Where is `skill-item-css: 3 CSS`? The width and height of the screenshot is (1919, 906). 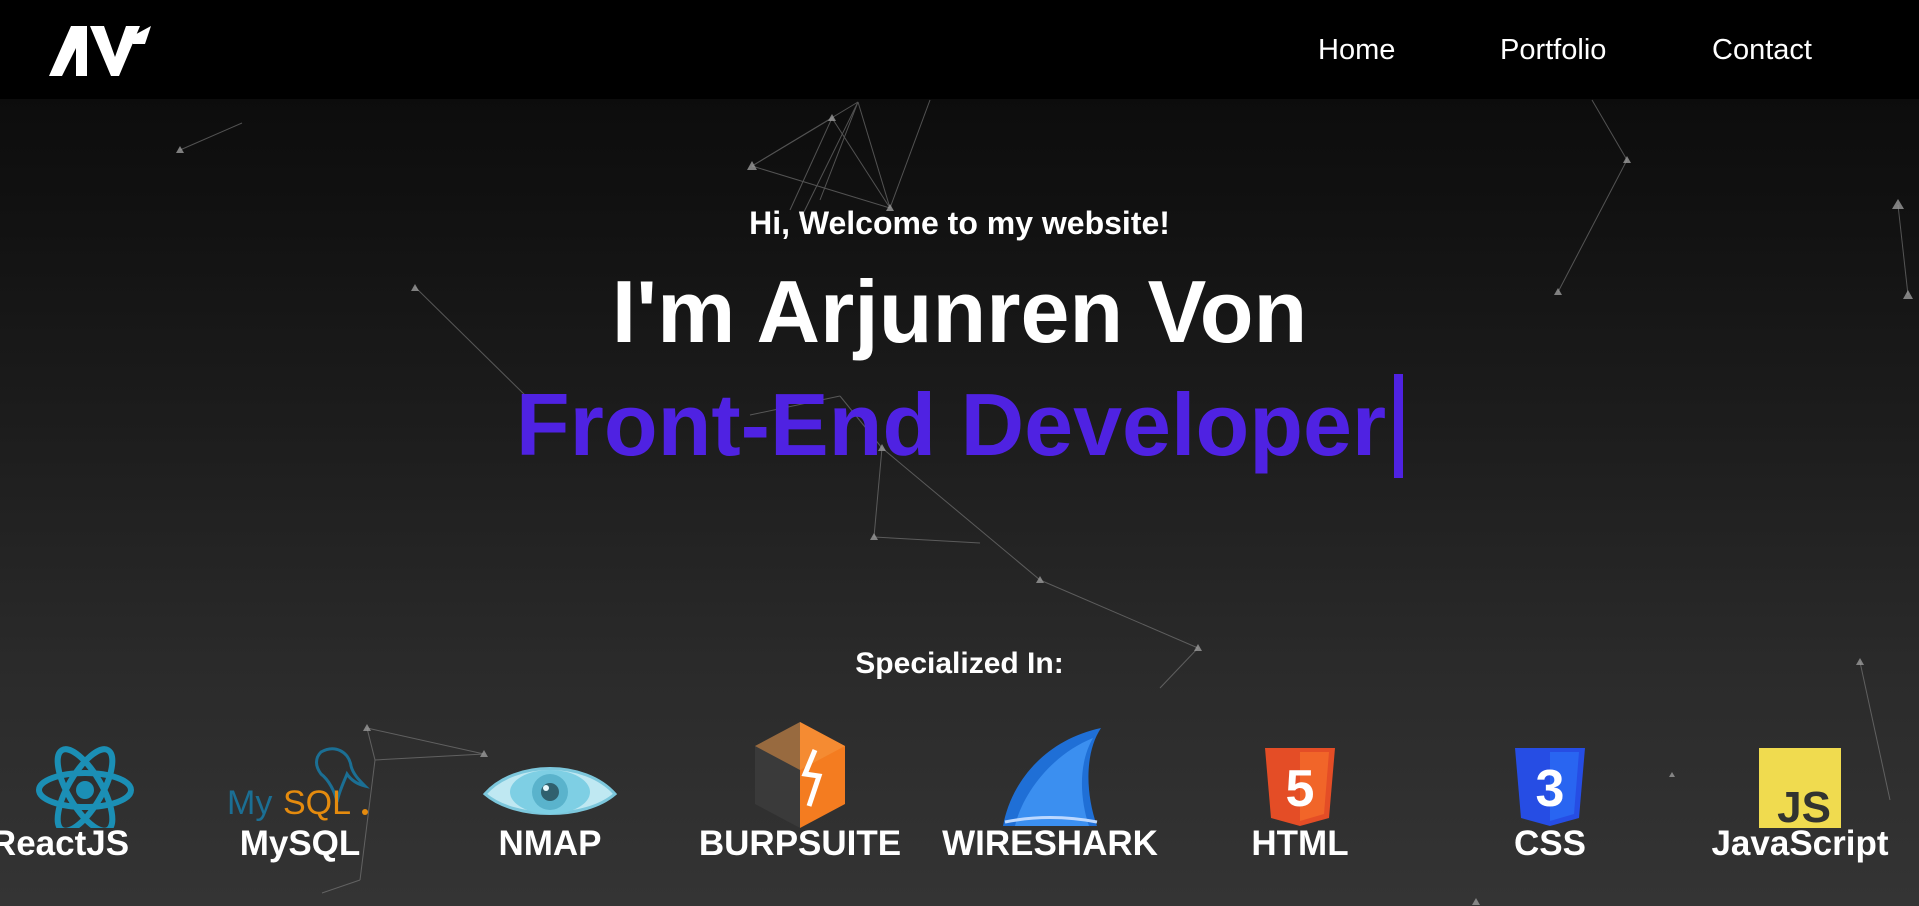
skill-item-css: 3 CSS is located at coordinates (1550, 793).